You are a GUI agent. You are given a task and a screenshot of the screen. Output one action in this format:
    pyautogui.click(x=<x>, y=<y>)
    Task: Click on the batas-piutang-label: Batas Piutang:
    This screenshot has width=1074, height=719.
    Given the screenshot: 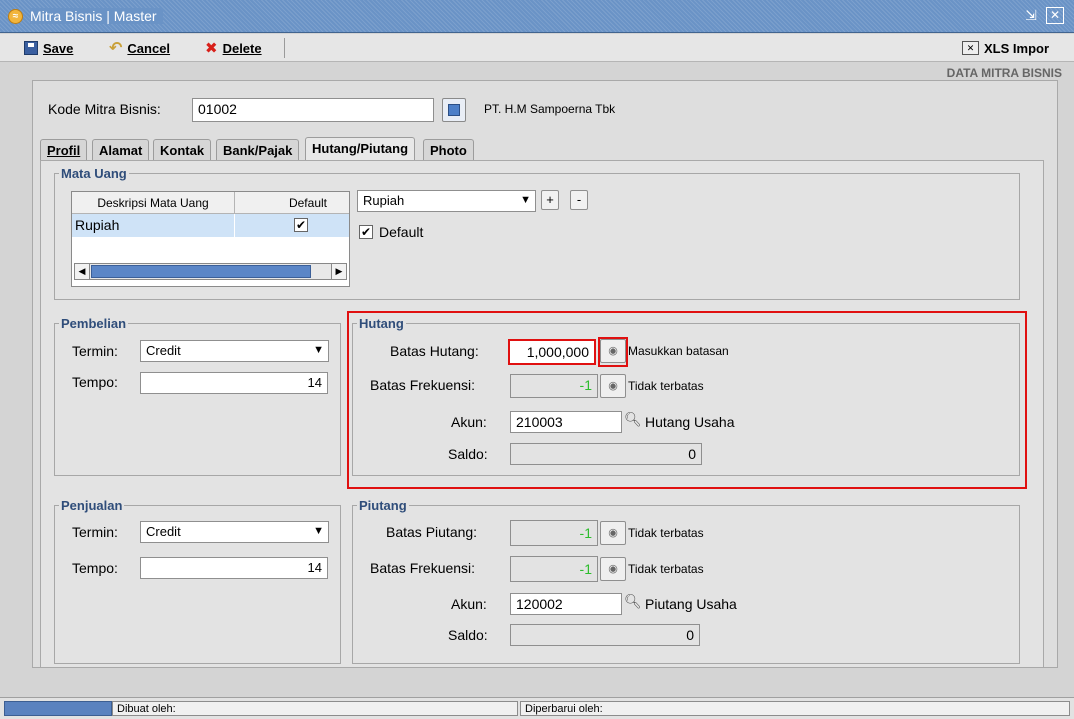 What is the action you would take?
    pyautogui.click(x=432, y=532)
    